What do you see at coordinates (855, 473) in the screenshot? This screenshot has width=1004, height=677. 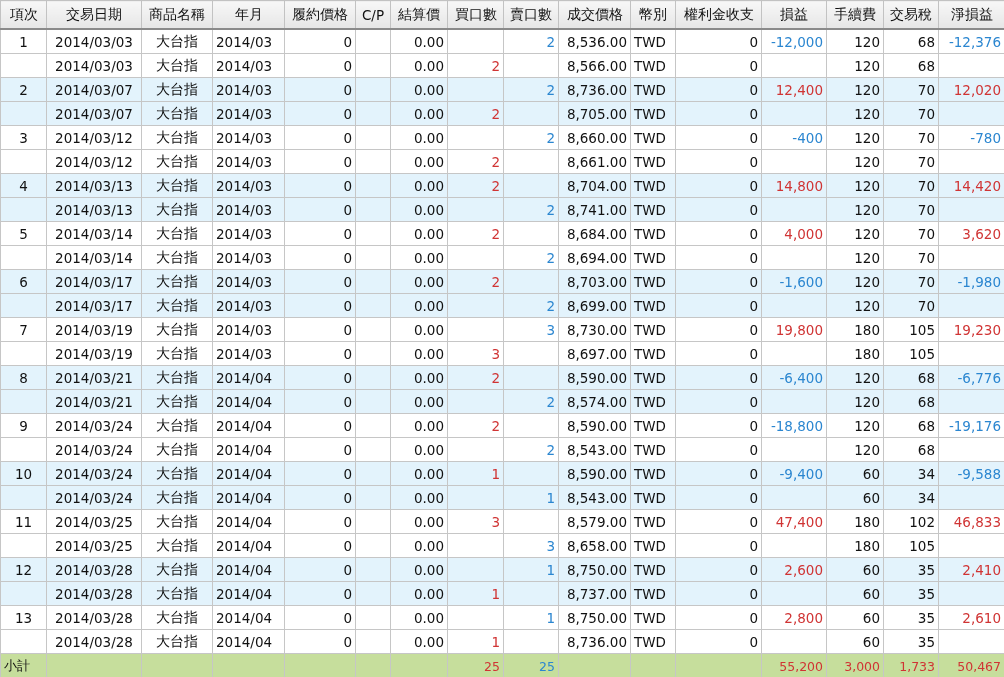 I see `table-cell: 60` at bounding box center [855, 473].